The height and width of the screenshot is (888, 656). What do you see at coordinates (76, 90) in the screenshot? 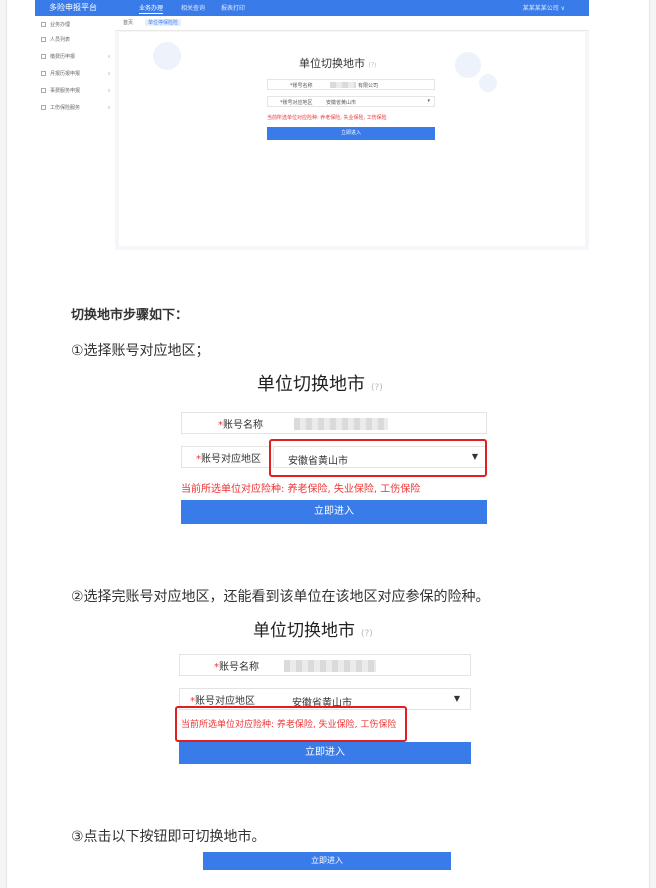
I see `sidebar-item-fee: 事费服务申报 ∨` at bounding box center [76, 90].